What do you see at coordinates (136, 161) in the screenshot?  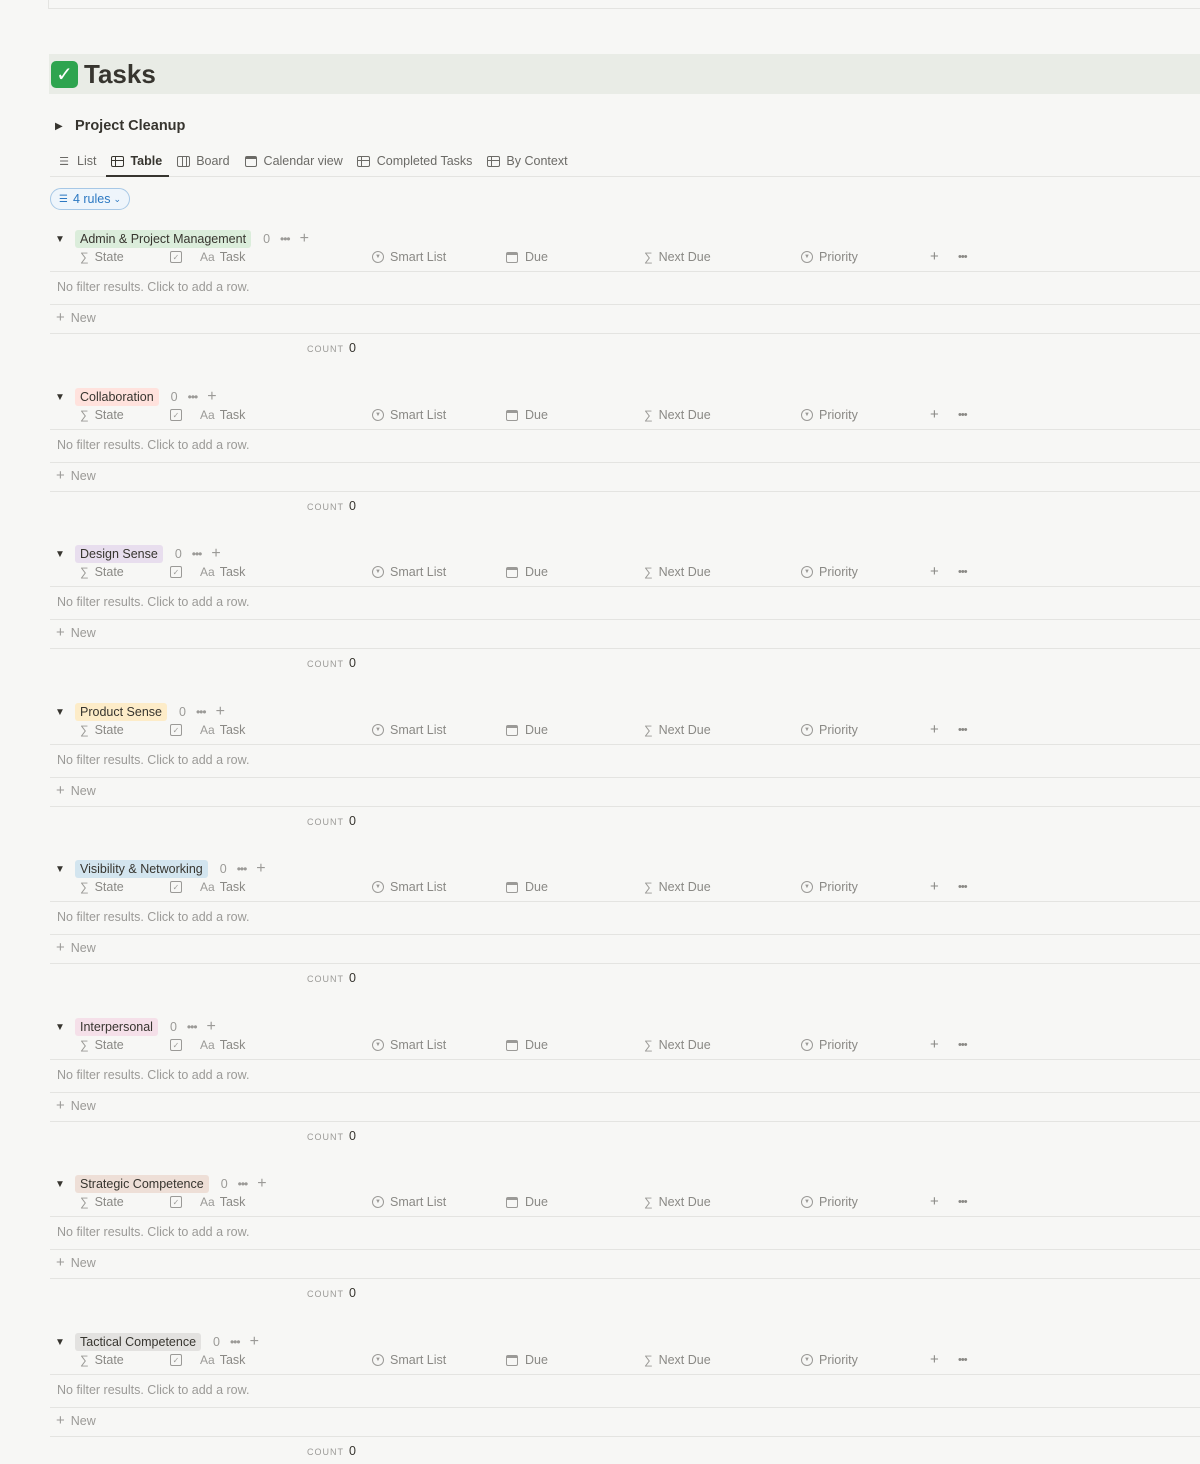 I see `tab-table: Table` at bounding box center [136, 161].